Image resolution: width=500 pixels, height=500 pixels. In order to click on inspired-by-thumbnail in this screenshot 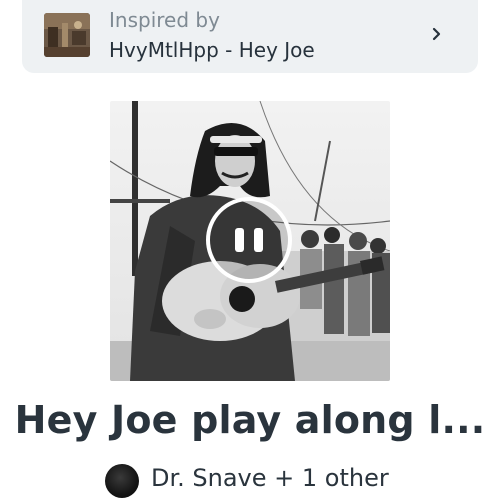, I will do `click(67, 35)`.